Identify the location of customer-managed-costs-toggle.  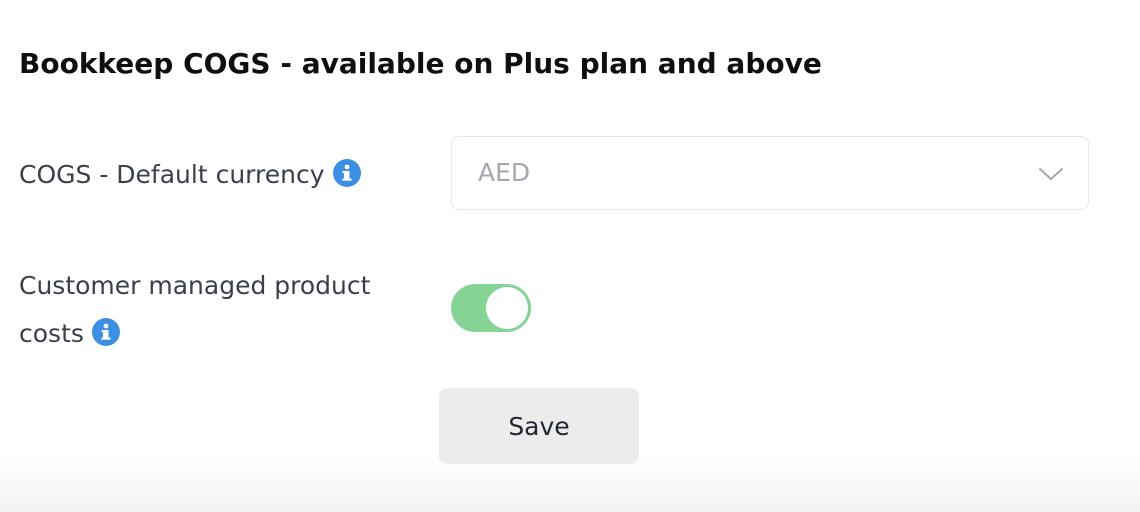
(491, 308).